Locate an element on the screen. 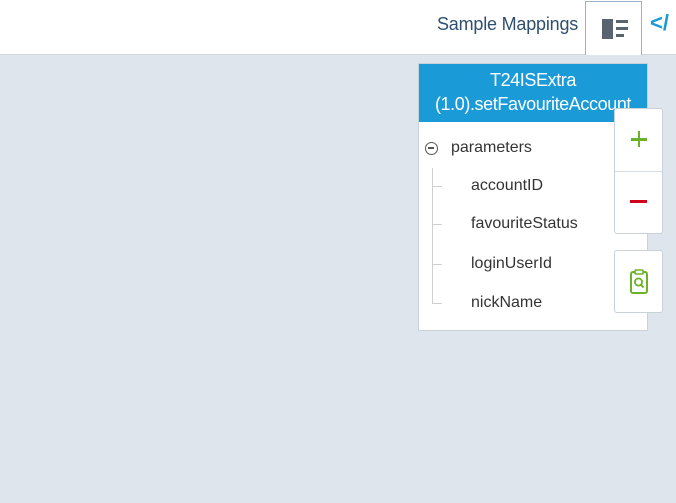 The image size is (676, 503). layout-toggle-icon is located at coordinates (615, 29).